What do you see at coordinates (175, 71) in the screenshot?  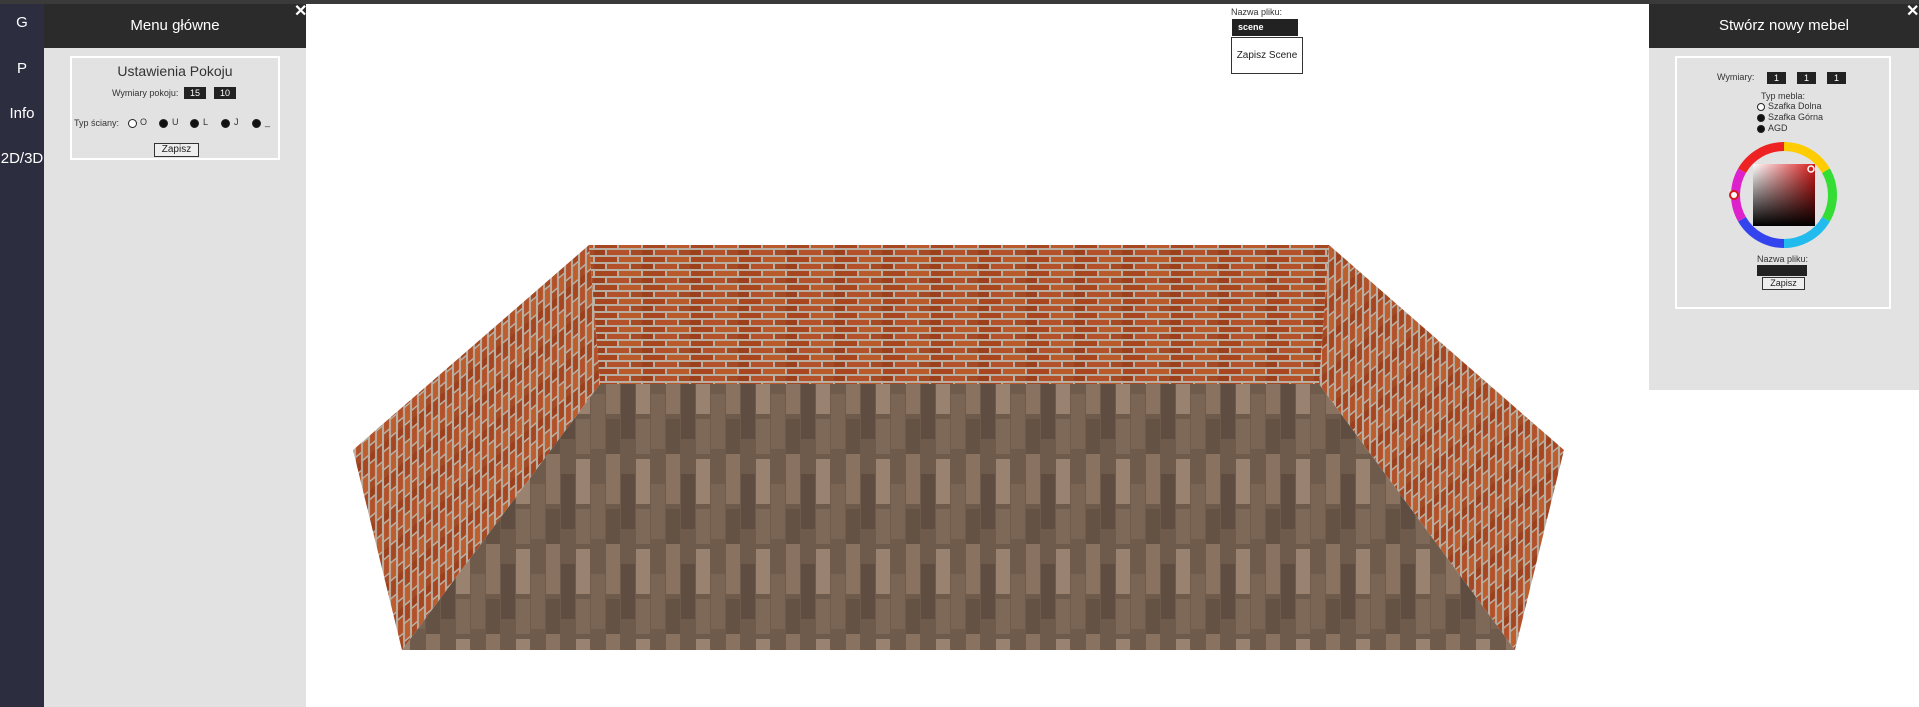 I see `room-settings-title: Ustawienia Pokoju` at bounding box center [175, 71].